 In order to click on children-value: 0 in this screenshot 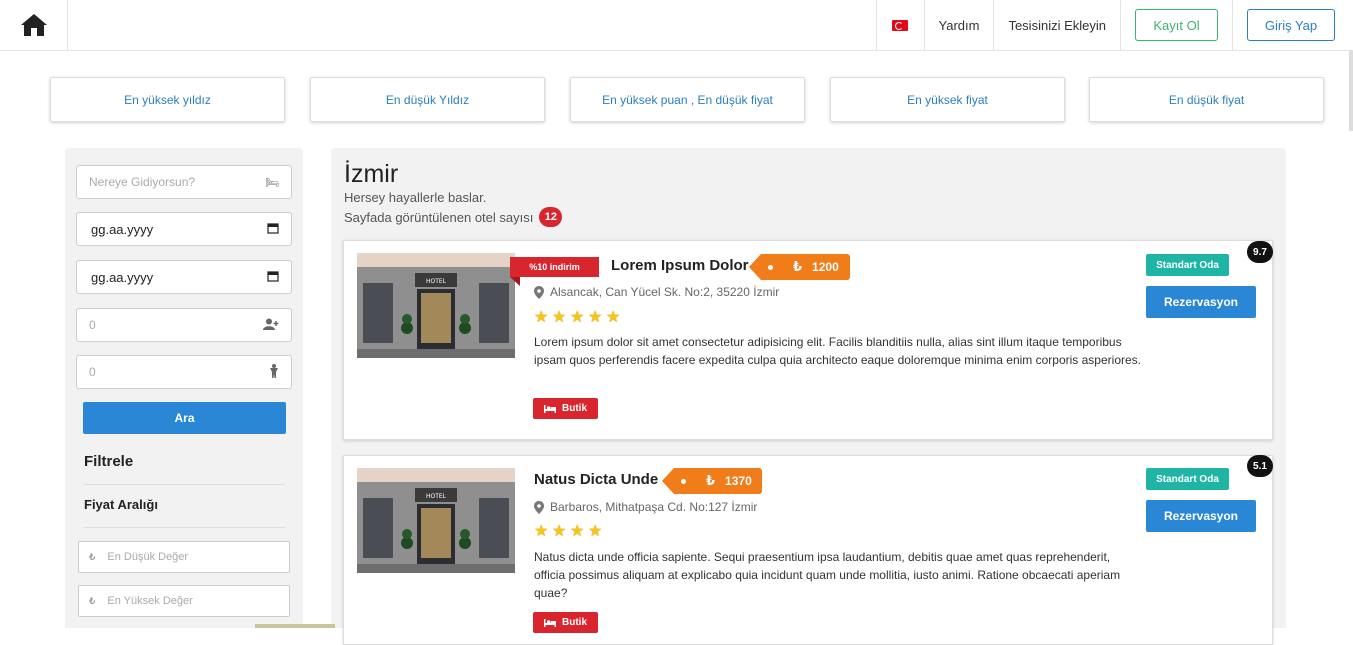, I will do `click(92, 372)`.